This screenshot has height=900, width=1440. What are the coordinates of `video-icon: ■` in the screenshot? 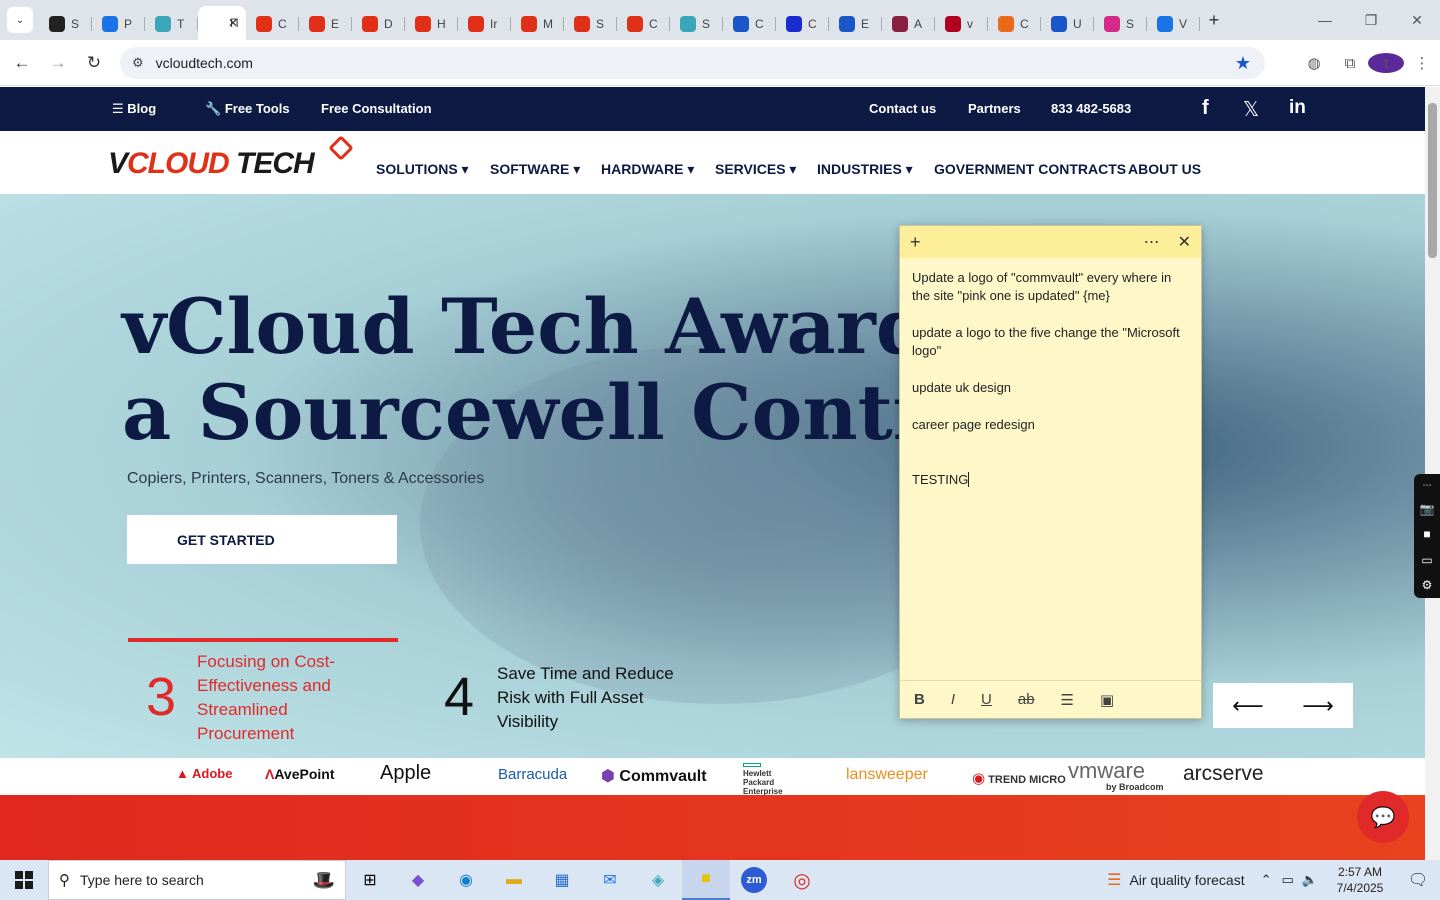 It's located at (1426, 534).